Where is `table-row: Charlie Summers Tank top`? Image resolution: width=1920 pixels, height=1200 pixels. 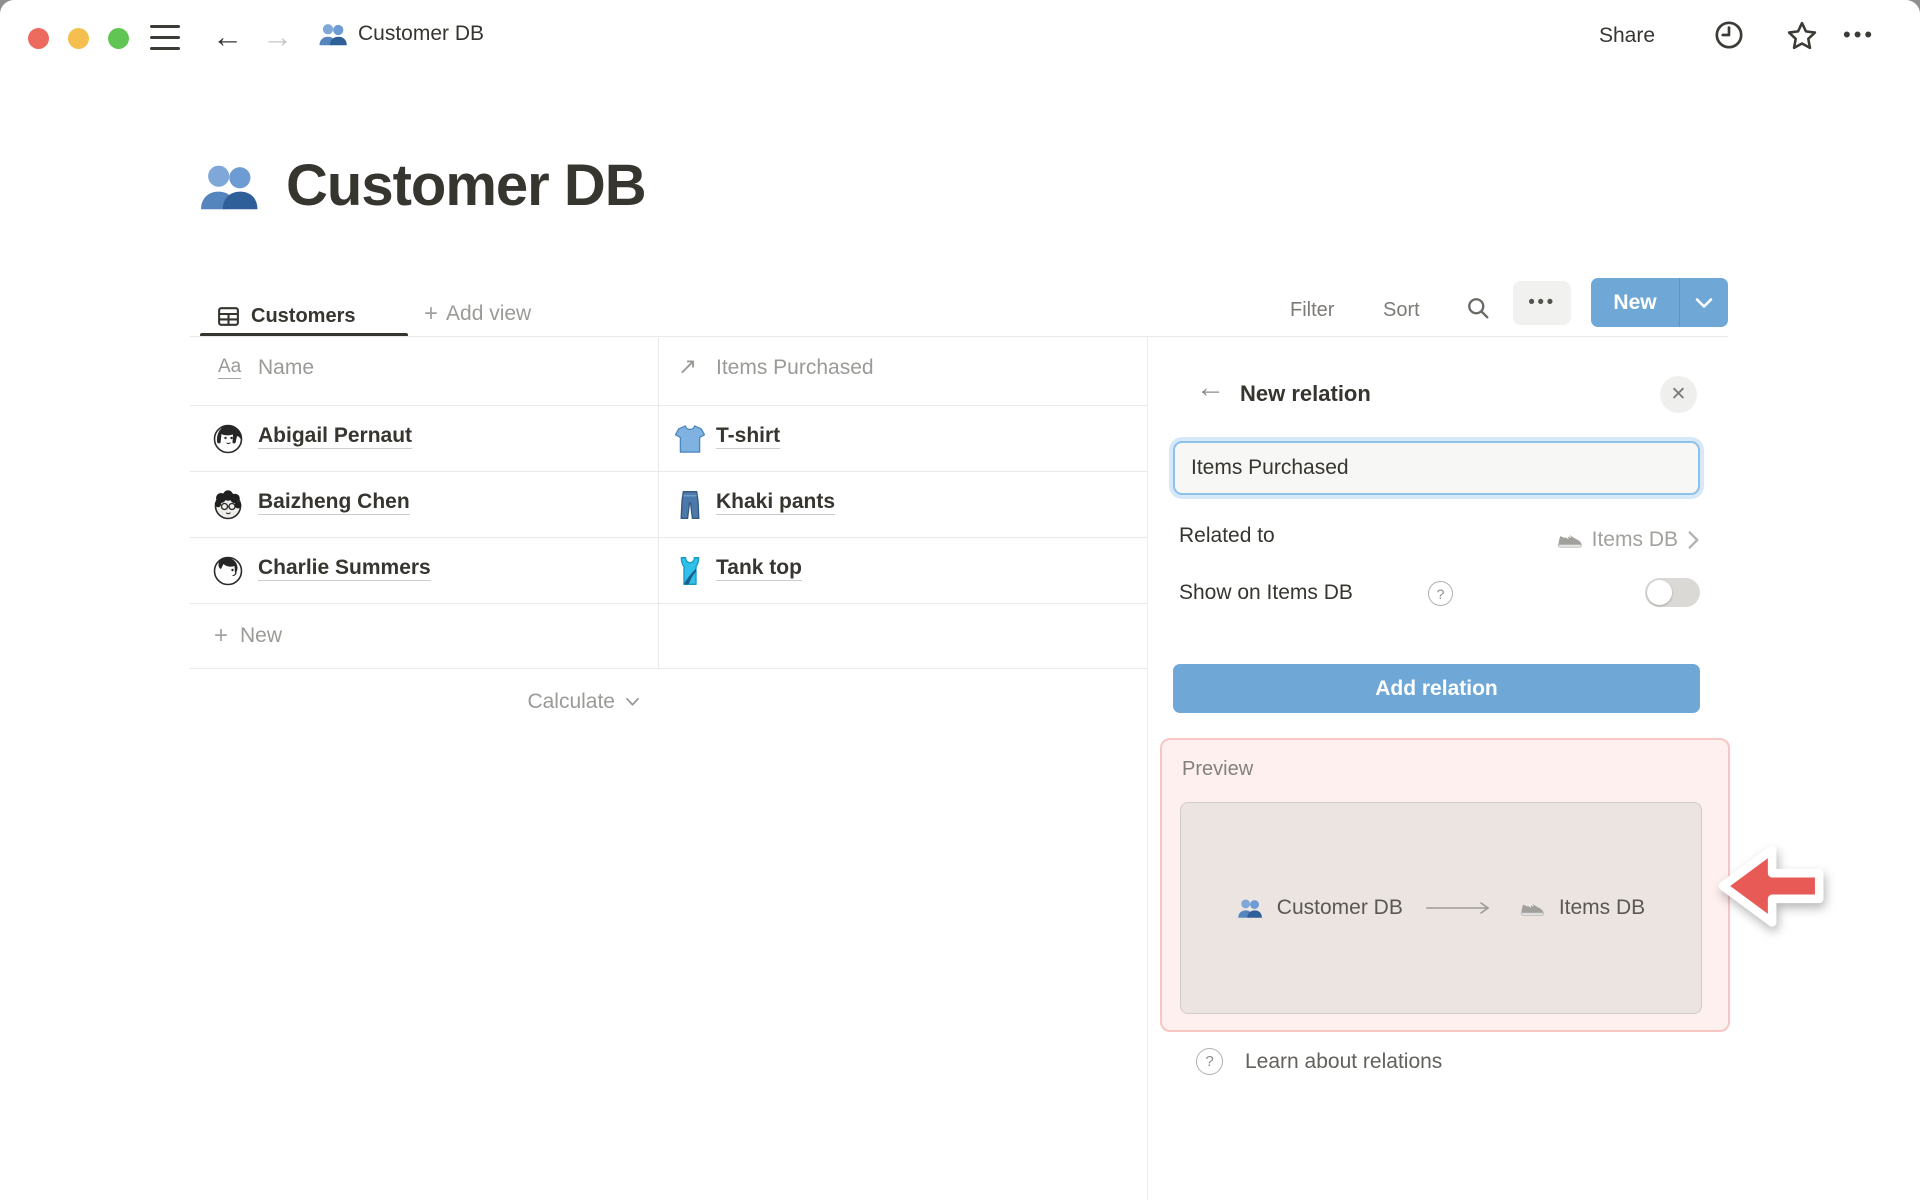 table-row: Charlie Summers Tank top is located at coordinates (668, 570).